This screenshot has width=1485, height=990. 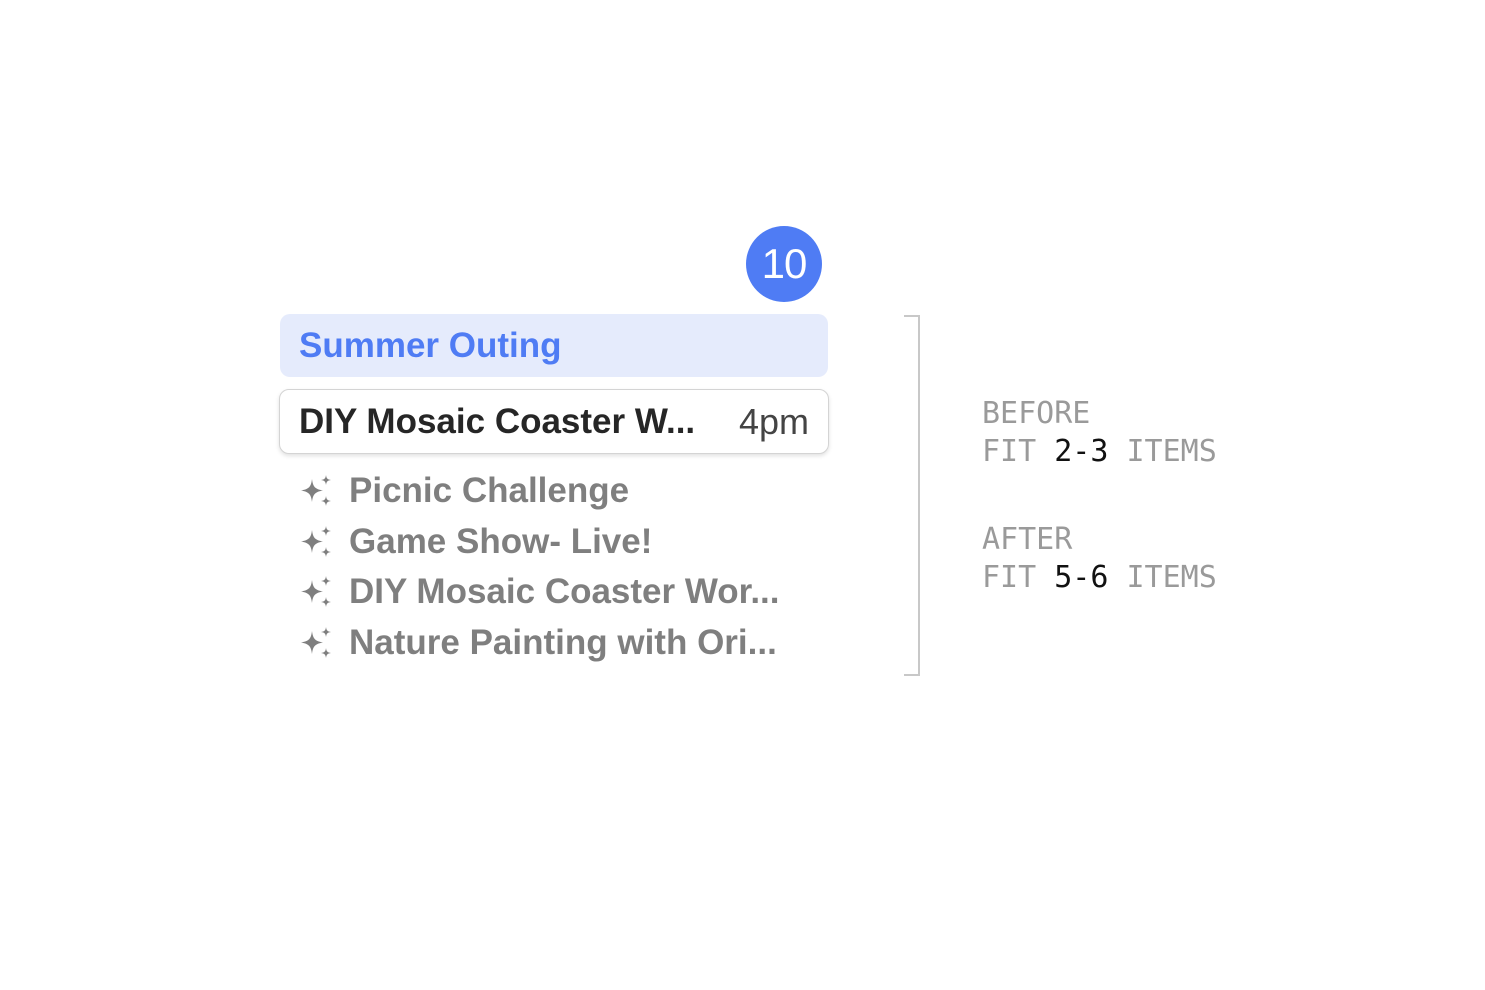 I want to click on timed-event-chip: DIY Mosaic Coaster W... 4pm, so click(x=554, y=421).